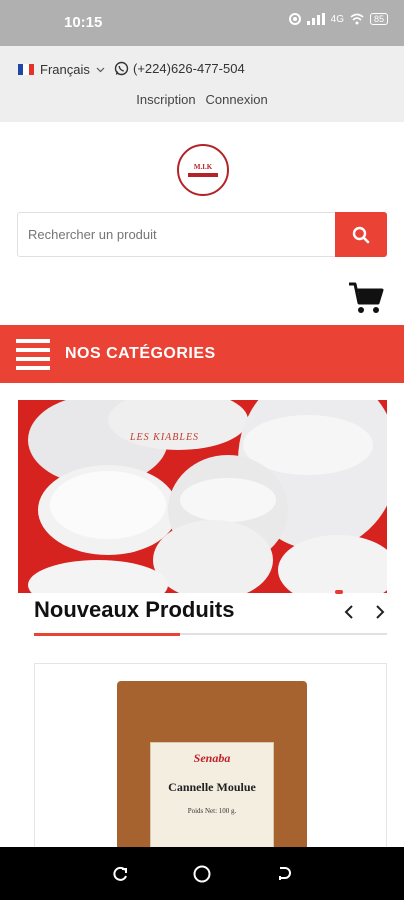 The image size is (404, 900). I want to click on phone-contact: (+224)626-477-504, so click(179, 68).